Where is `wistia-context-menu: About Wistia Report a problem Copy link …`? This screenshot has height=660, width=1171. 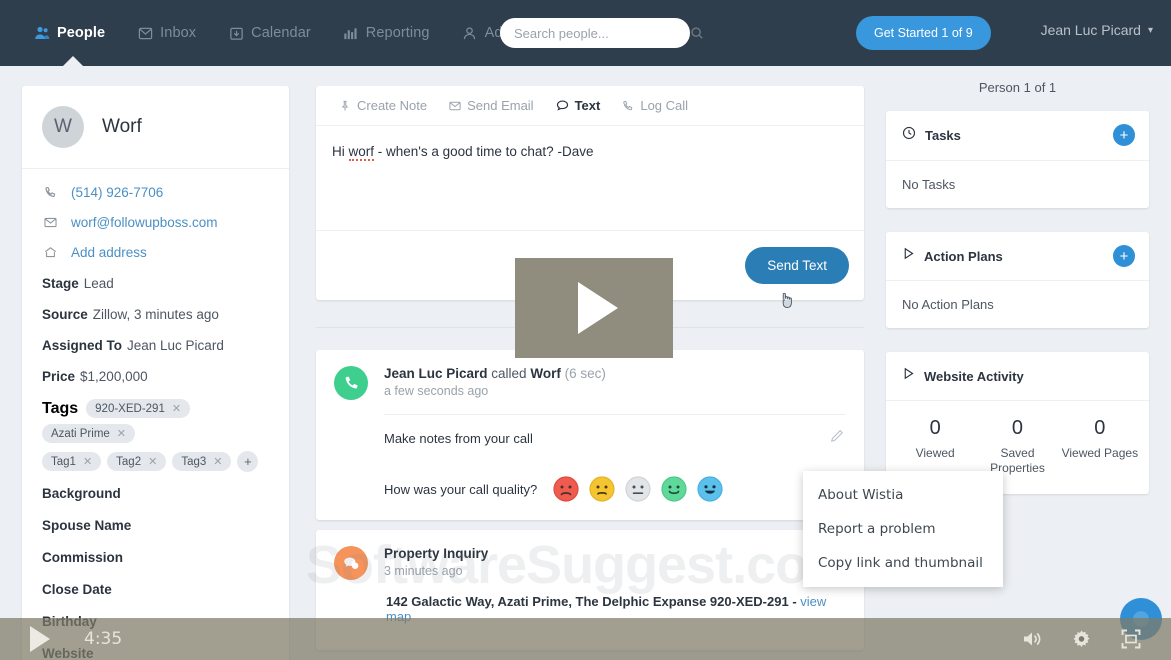 wistia-context-menu: About Wistia Report a problem Copy link … is located at coordinates (903, 529).